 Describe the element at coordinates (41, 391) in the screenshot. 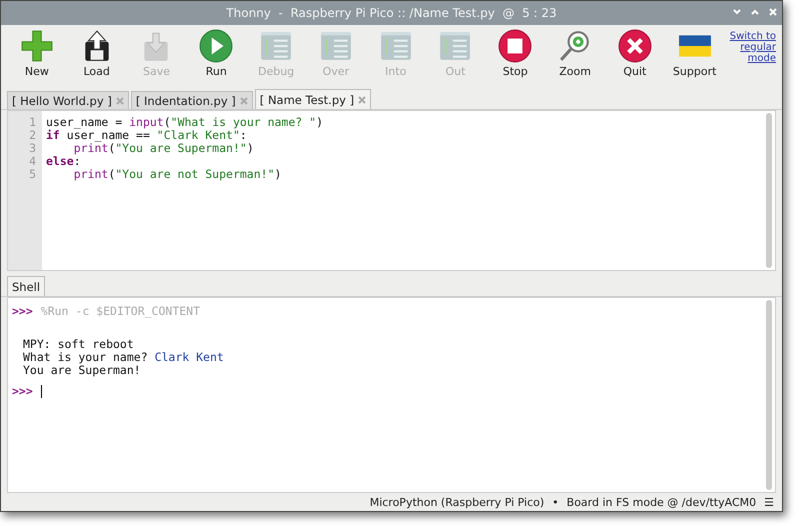

I see `text-cursor` at that location.